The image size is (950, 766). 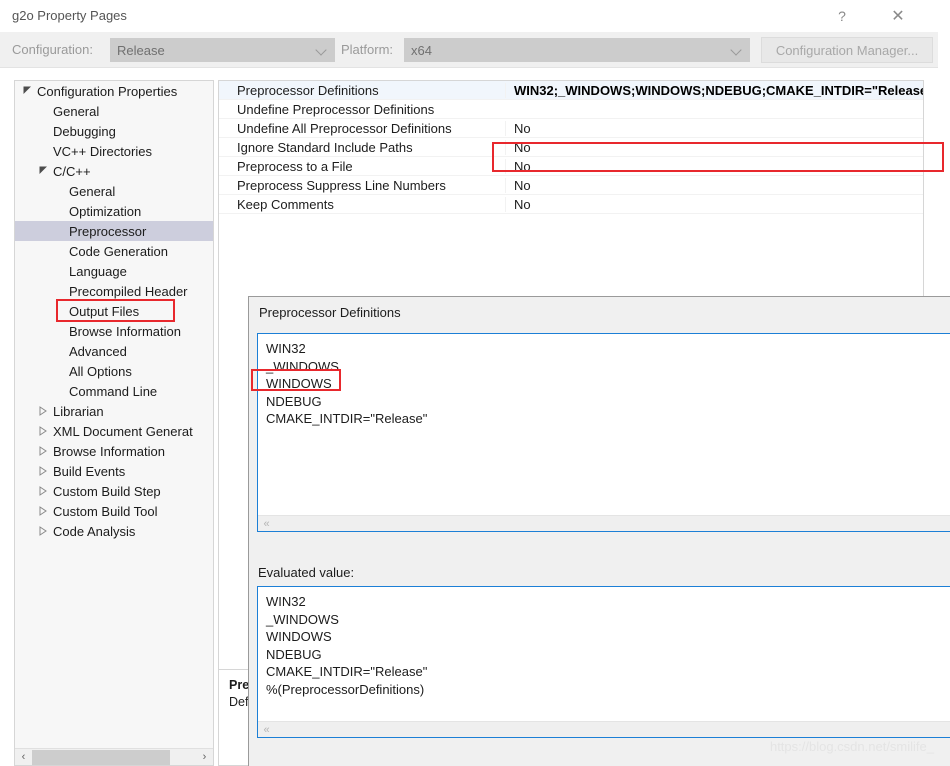 I want to click on tree-item-label: Optimization, so click(x=105, y=211).